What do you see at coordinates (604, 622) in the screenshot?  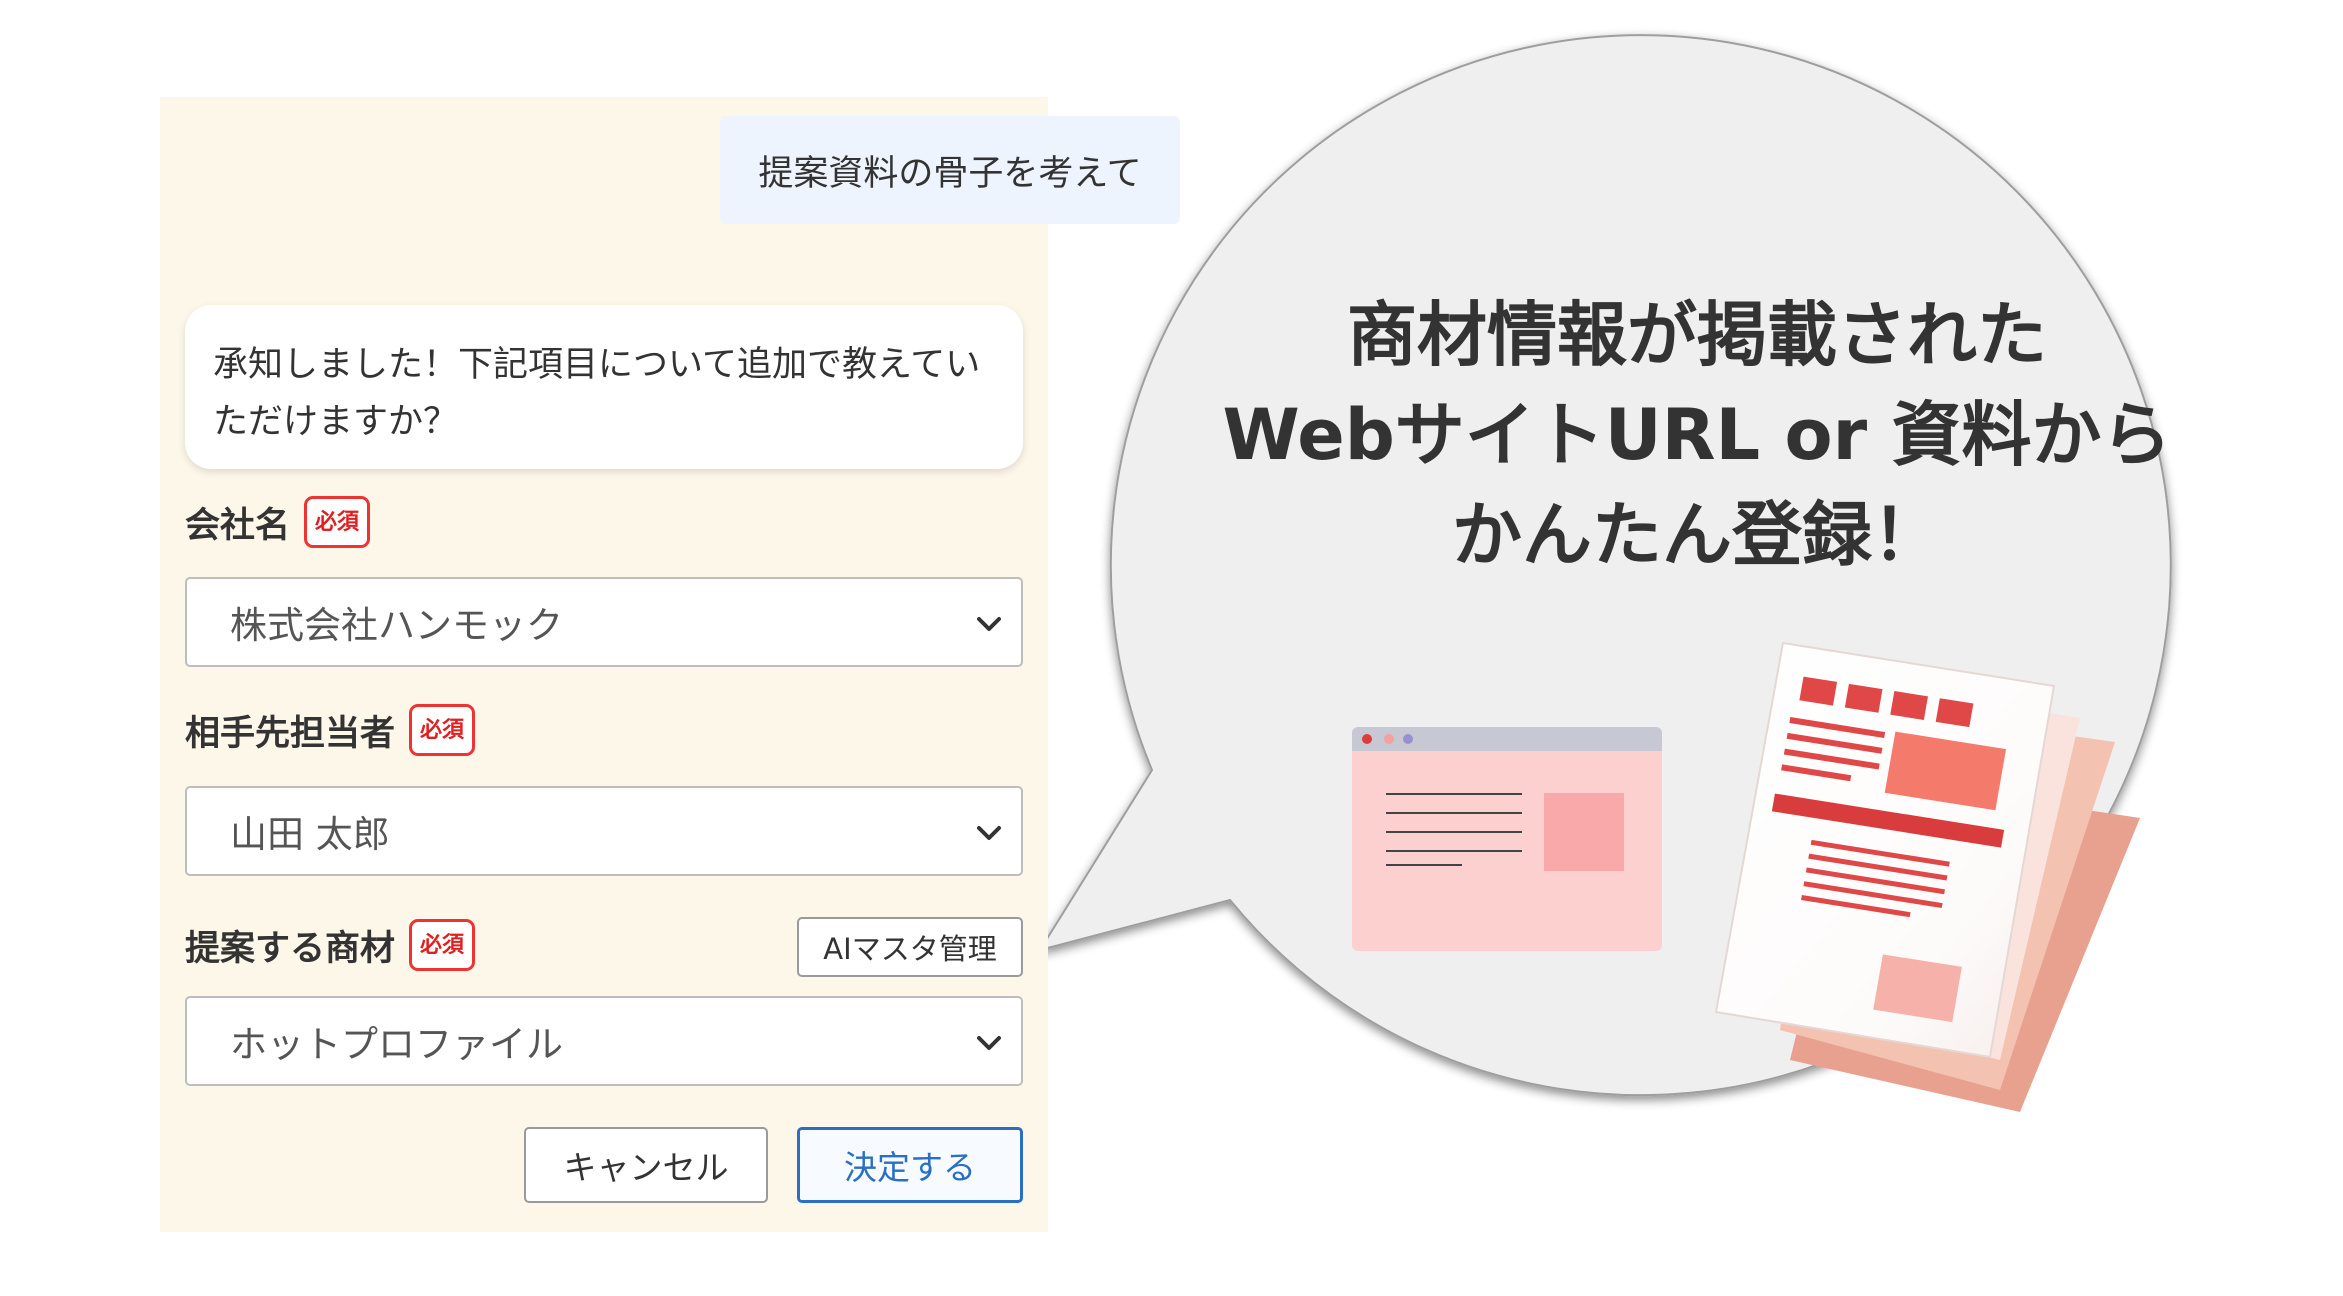 I see `company-select: 株式会社ハンモック` at bounding box center [604, 622].